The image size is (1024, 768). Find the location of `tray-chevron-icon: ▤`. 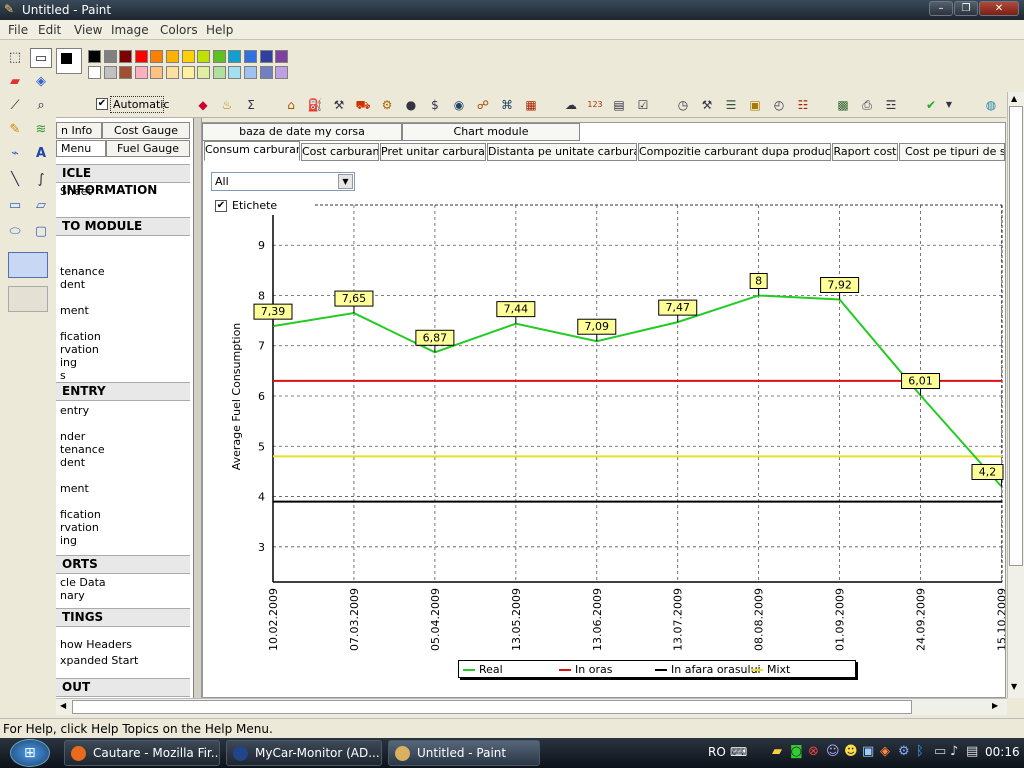

tray-chevron-icon: ▤ is located at coordinates (972, 751).